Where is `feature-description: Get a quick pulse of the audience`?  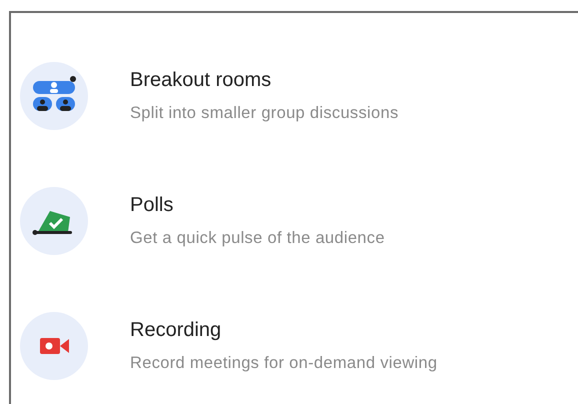 feature-description: Get a quick pulse of the audience is located at coordinates (257, 238).